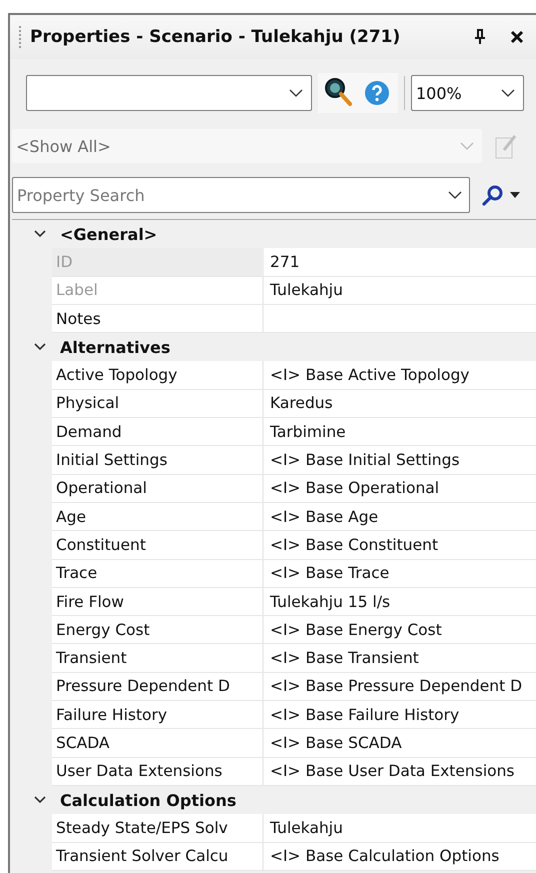 The width and height of the screenshot is (536, 873). Describe the element at coordinates (515, 195) in the screenshot. I see `caret-icon` at that location.